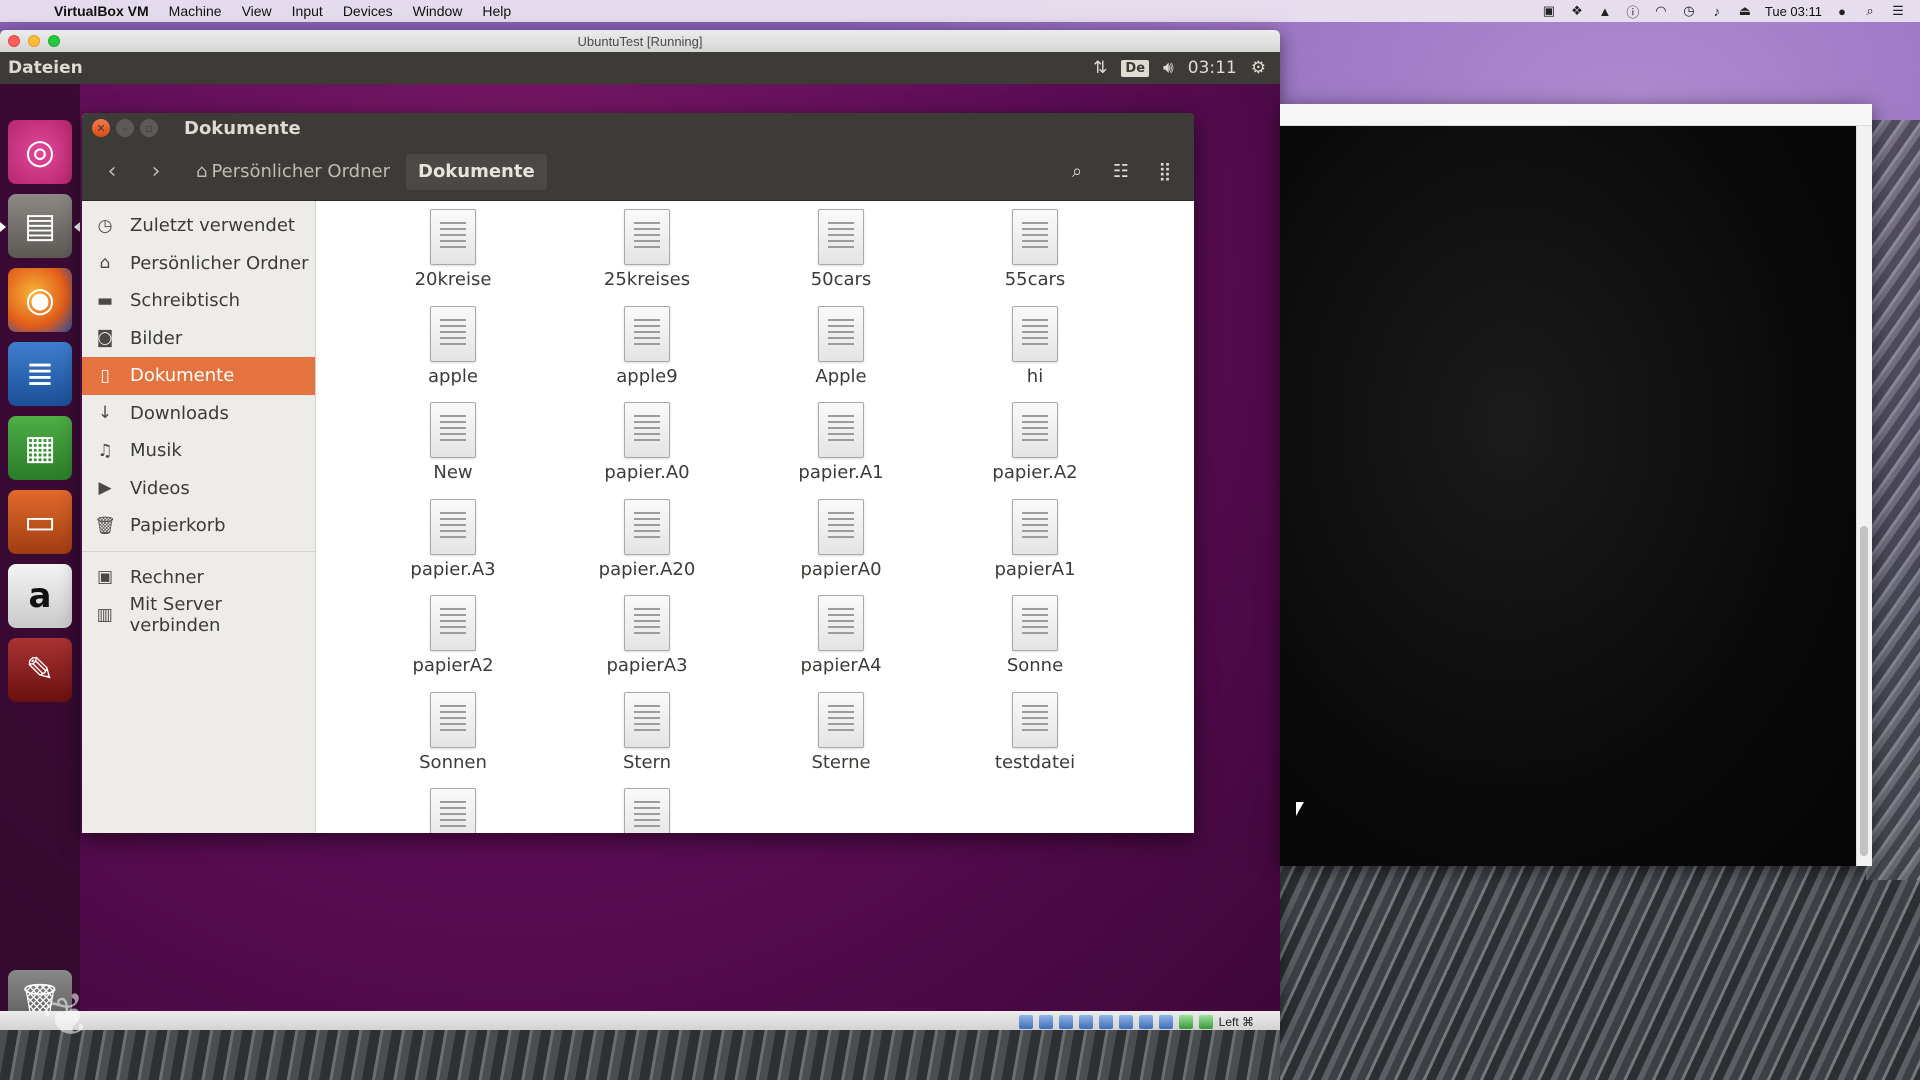 This screenshot has width=1920, height=1080. Describe the element at coordinates (1035, 450) in the screenshot. I see `file-item: papier.A2` at that location.